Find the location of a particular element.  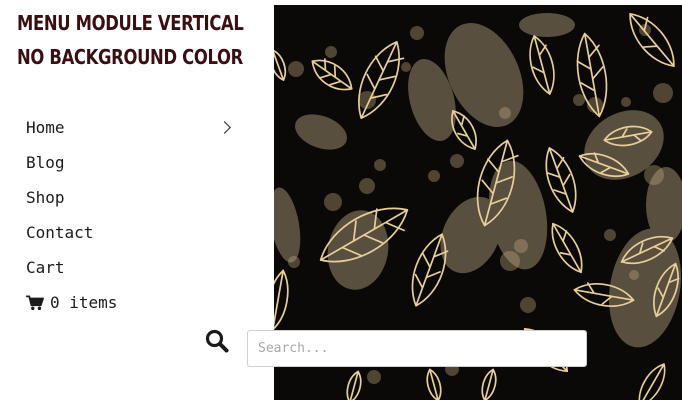

menu-item-label: Blog is located at coordinates (45, 162).